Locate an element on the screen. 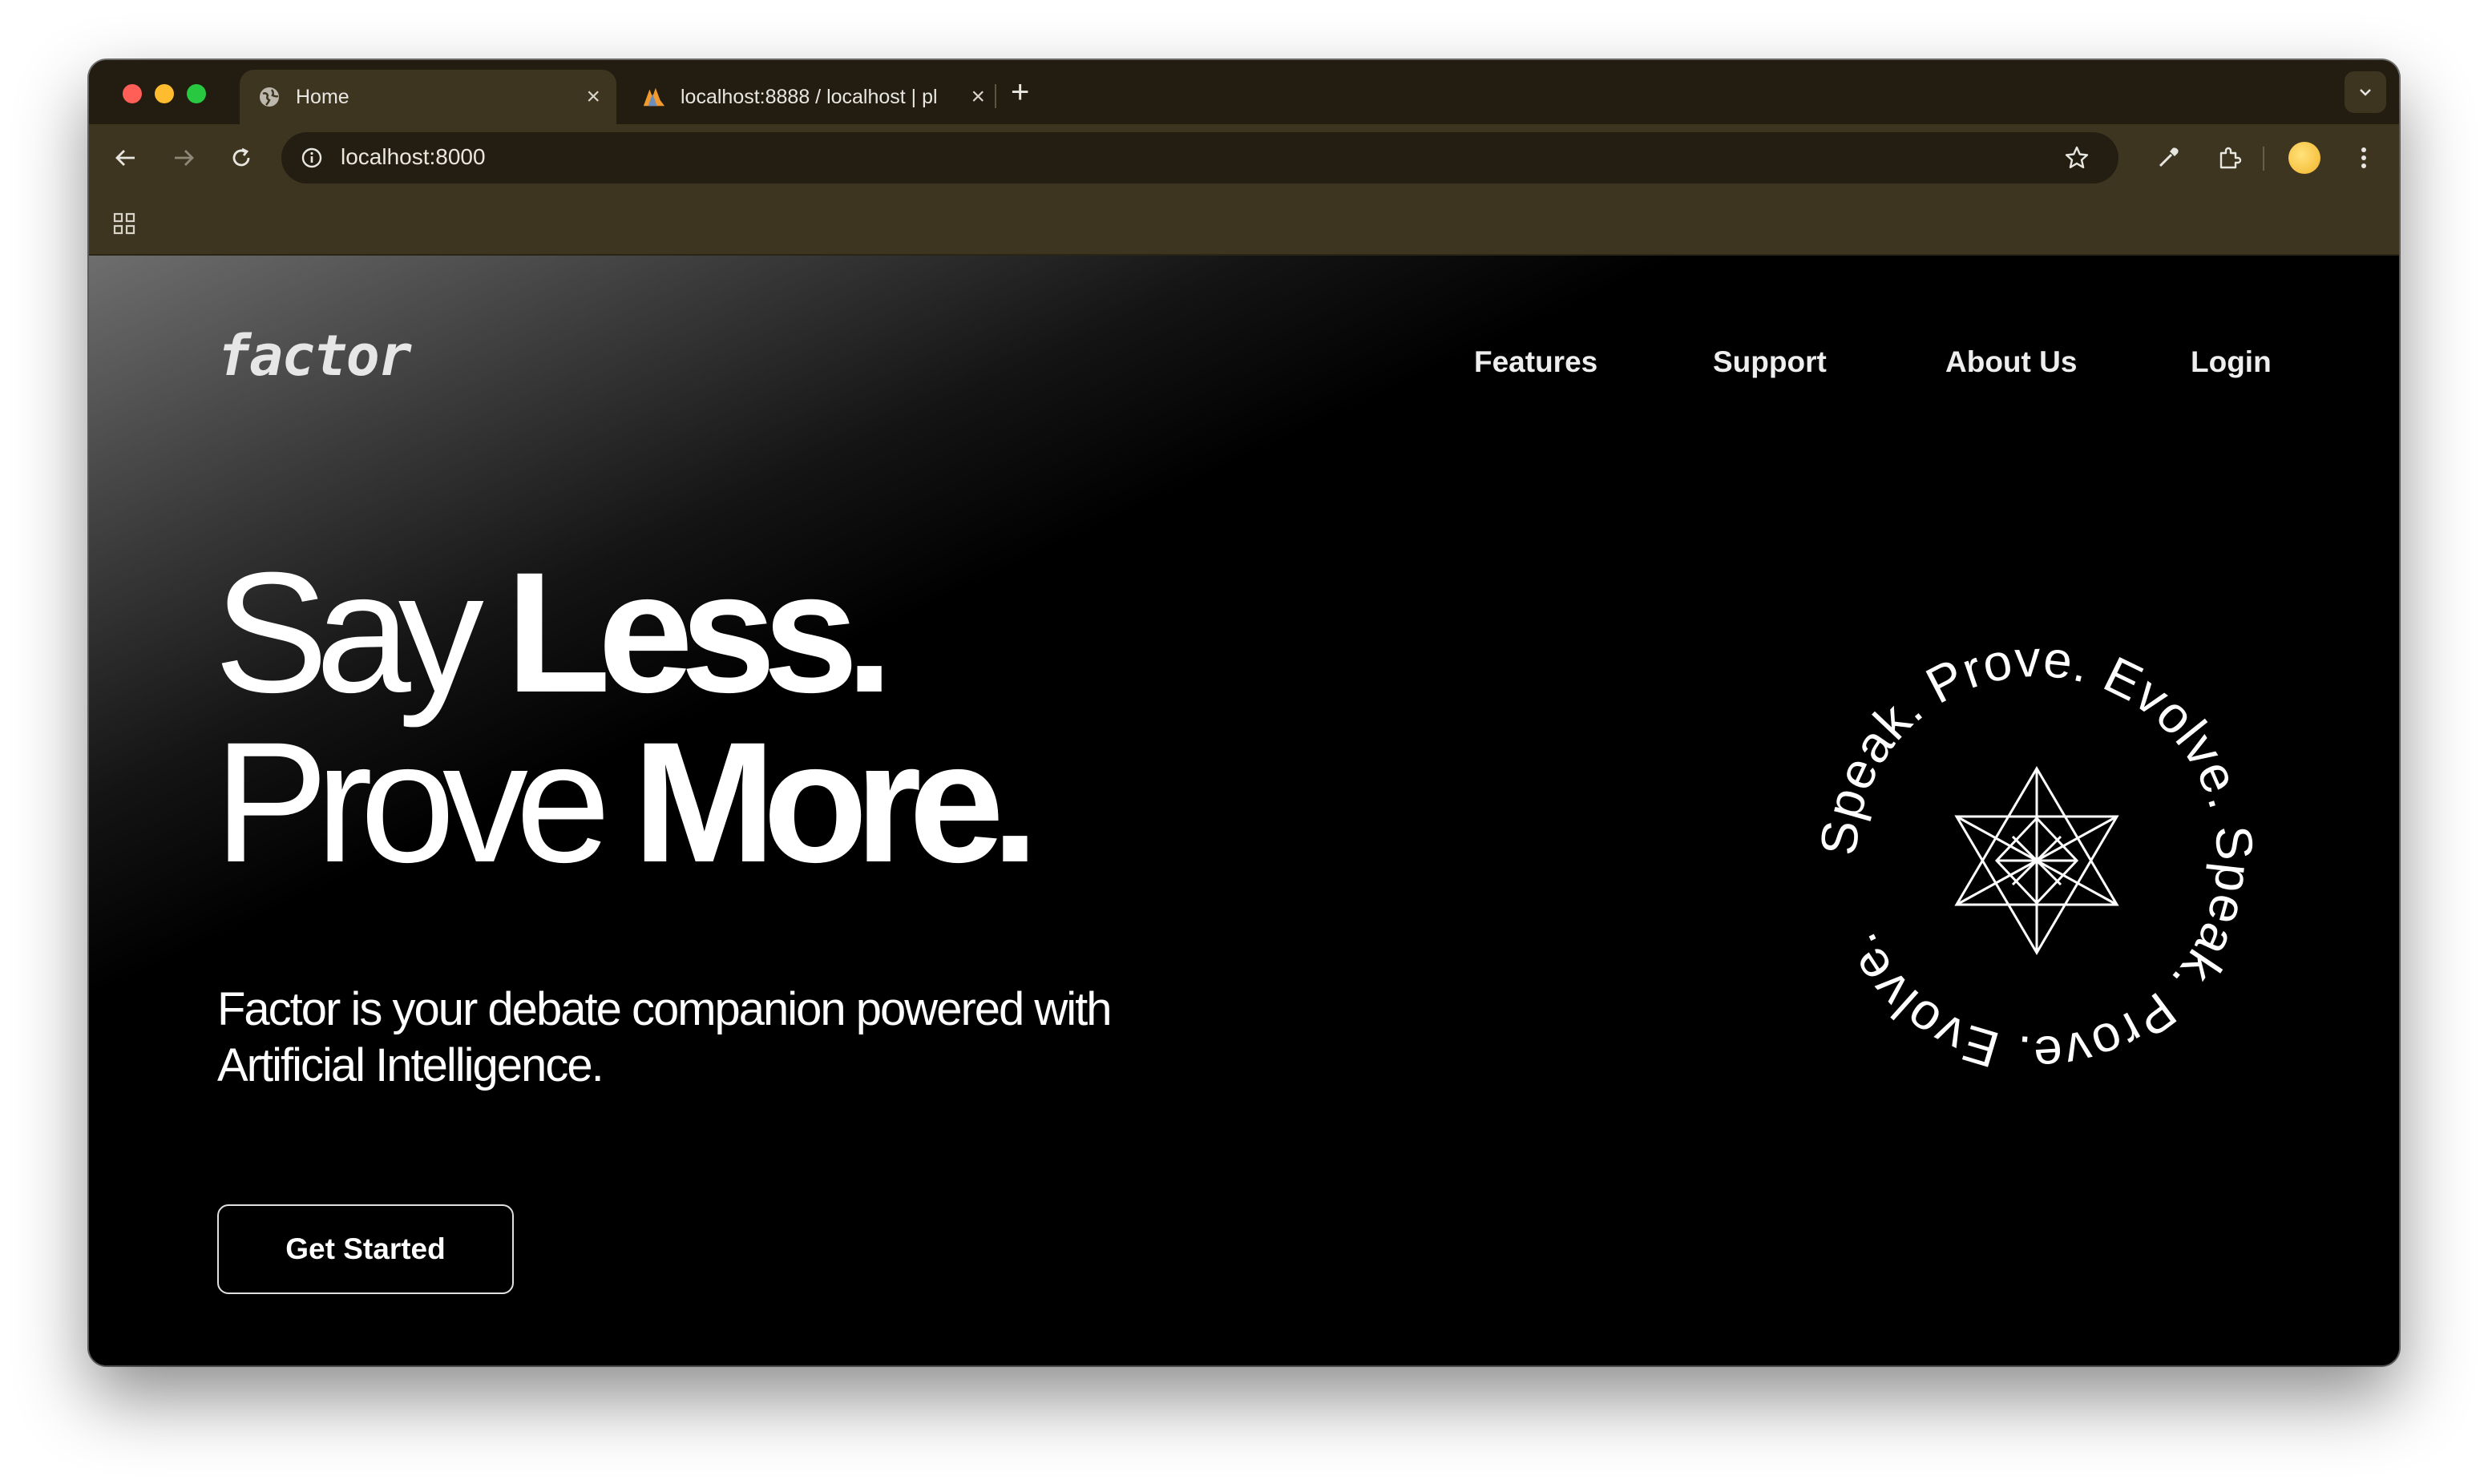  reload-icon is located at coordinates (241, 157).